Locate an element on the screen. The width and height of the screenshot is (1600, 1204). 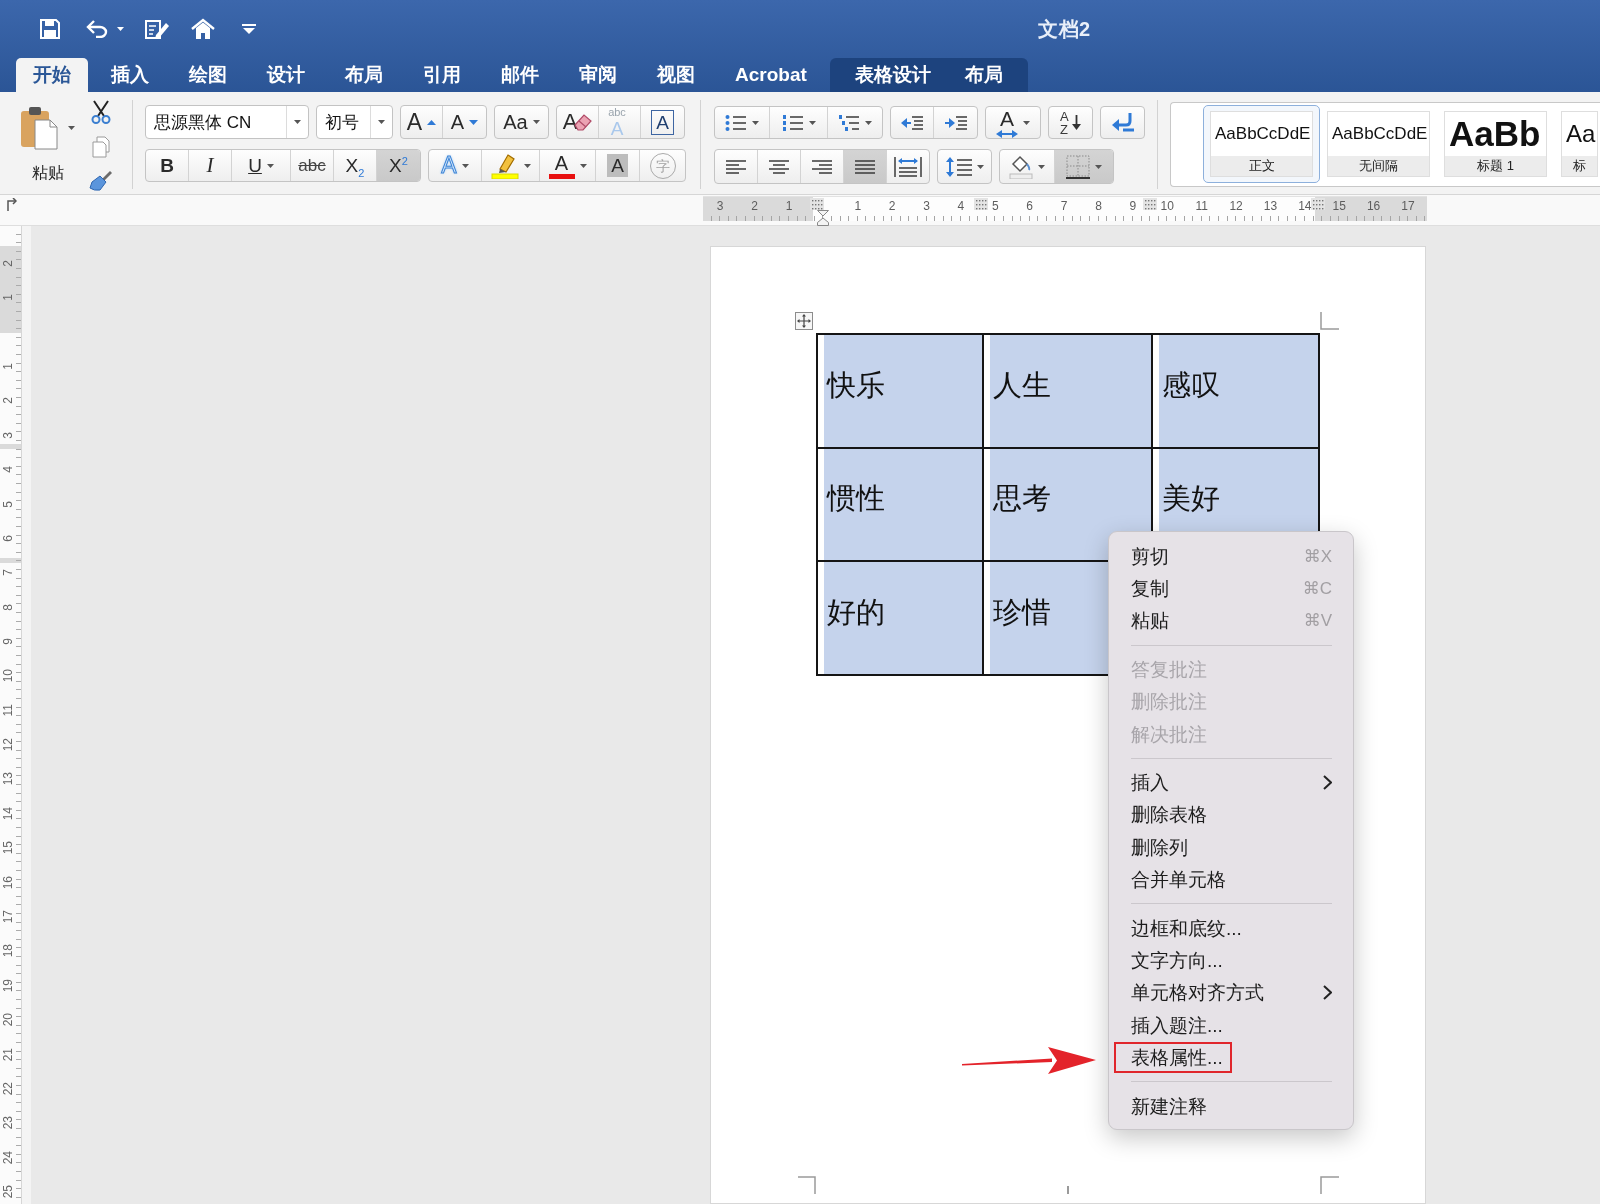
ribbon-tab: 插入 is located at coordinates (130, 75).